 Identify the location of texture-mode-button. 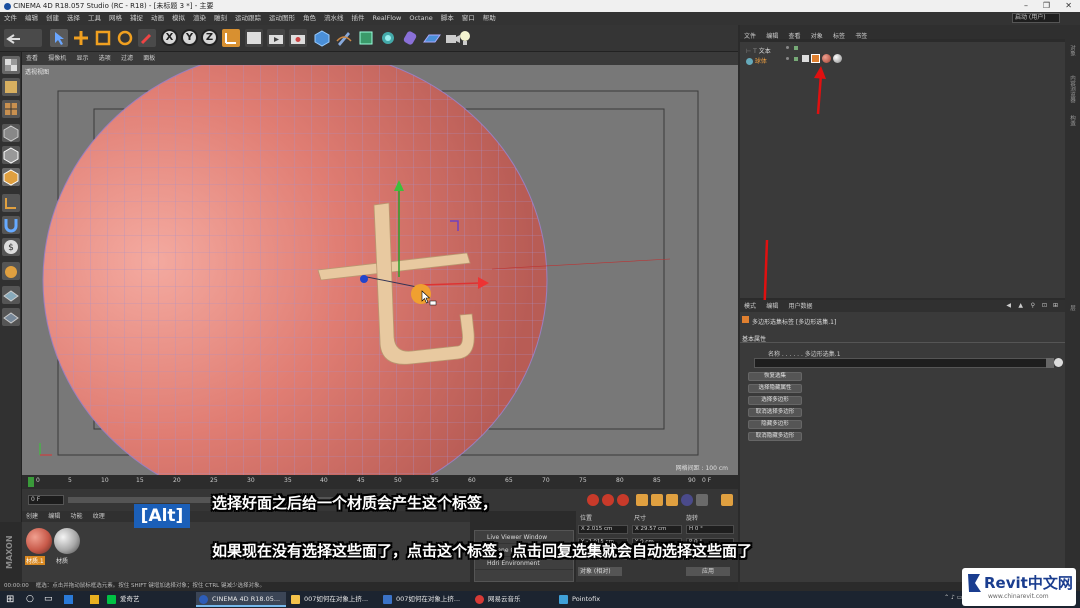
(11, 109).